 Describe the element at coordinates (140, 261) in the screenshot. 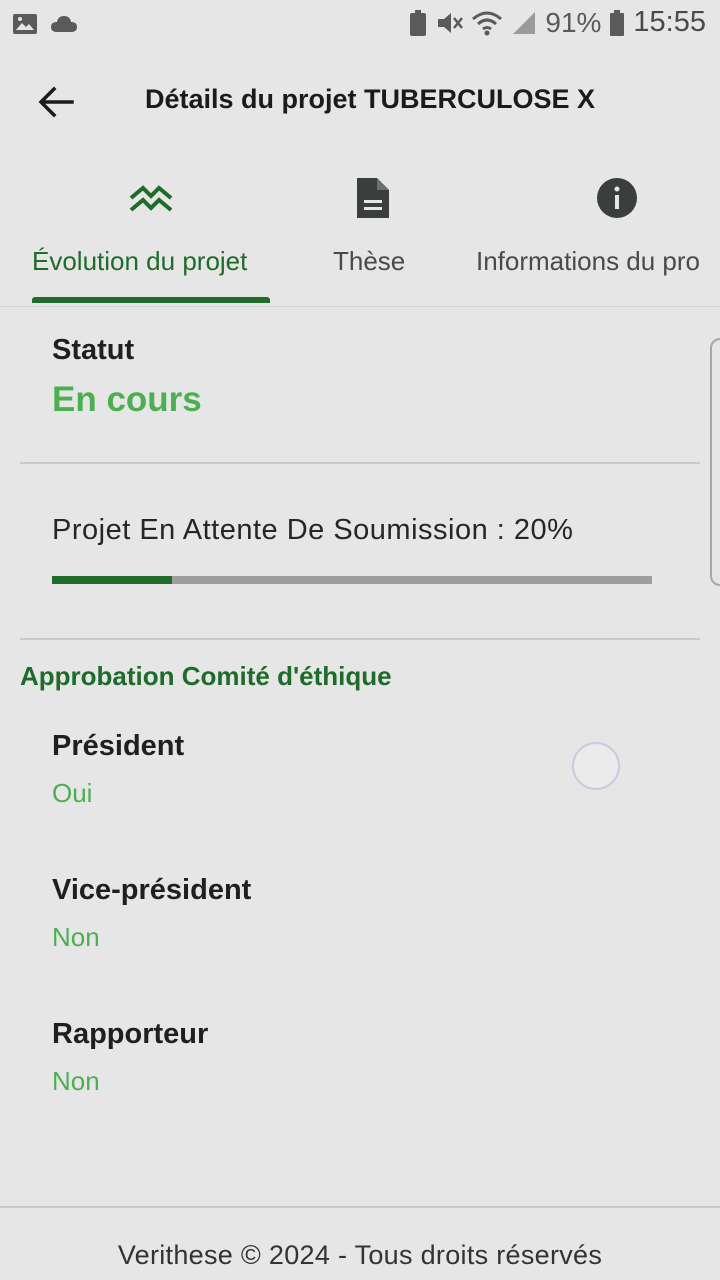

I see `tab-evolution-label: Évolution du projet` at that location.